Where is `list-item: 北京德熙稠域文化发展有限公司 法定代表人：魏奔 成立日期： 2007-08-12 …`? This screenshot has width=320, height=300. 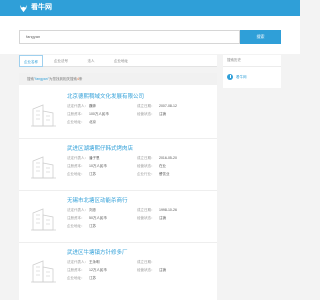 list-item: 北京德熙稠域文化发展有限公司 法定代表人：魏奔 成立日期： 2007-08-12 … is located at coordinates (118, 113).